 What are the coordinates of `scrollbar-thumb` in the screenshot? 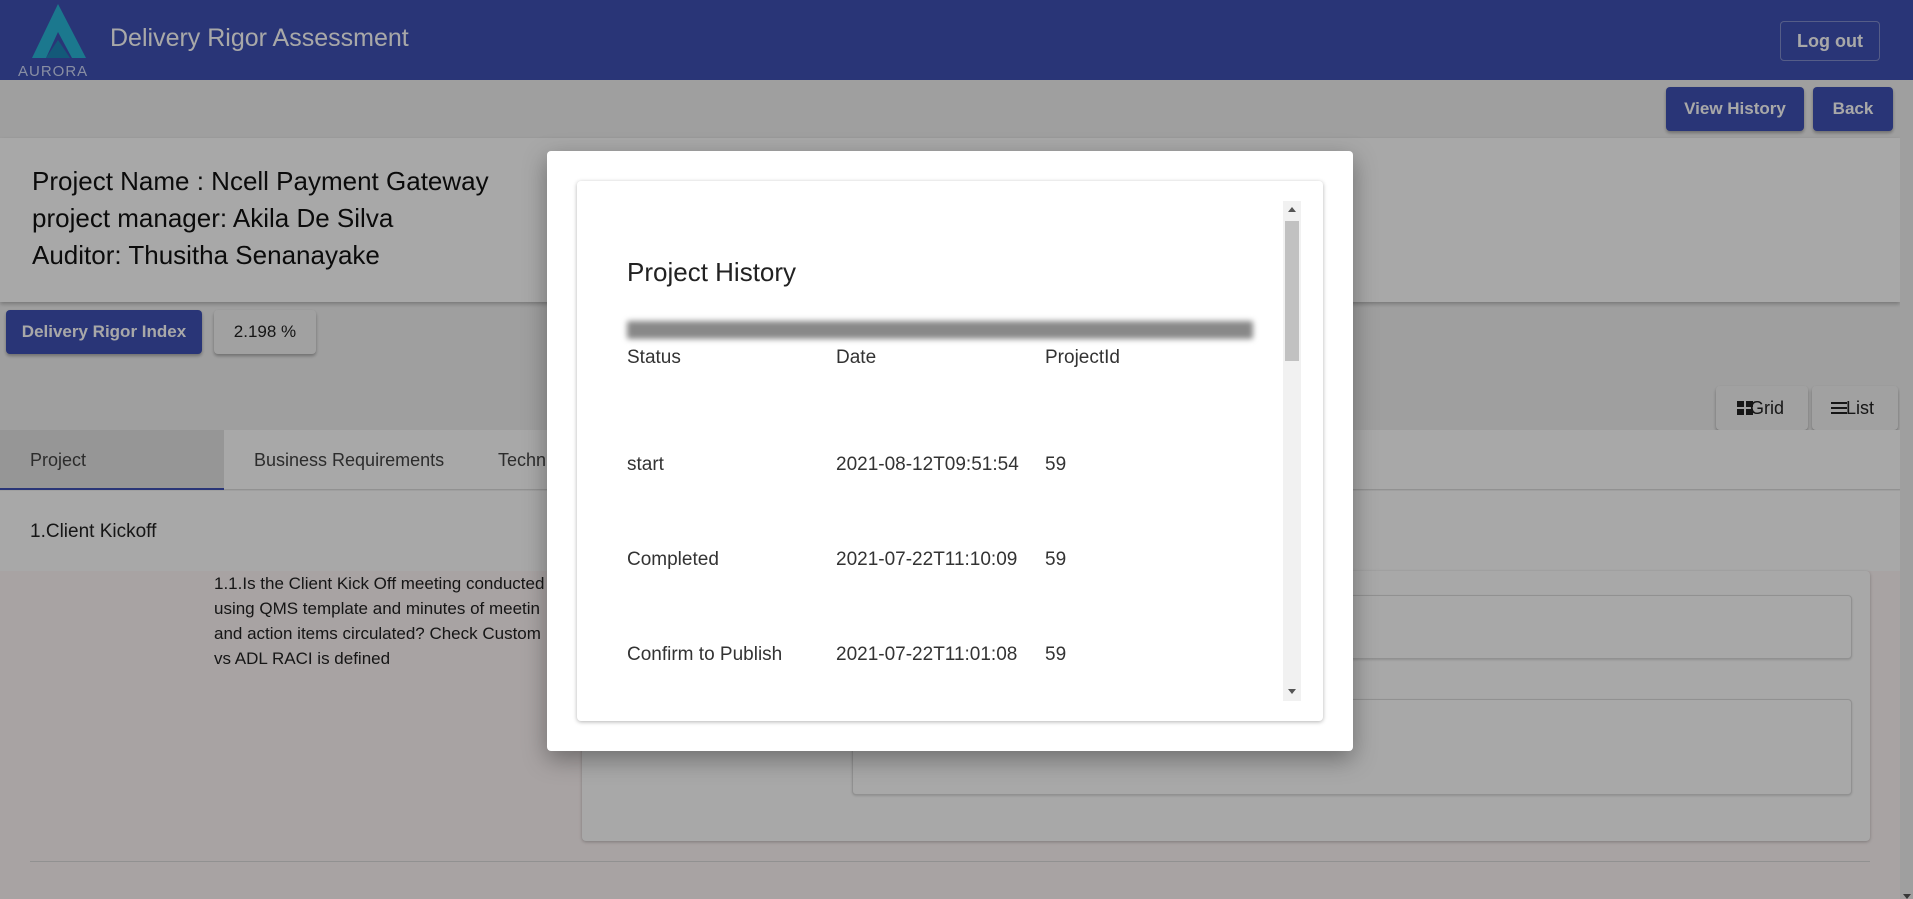 It's located at (1292, 291).